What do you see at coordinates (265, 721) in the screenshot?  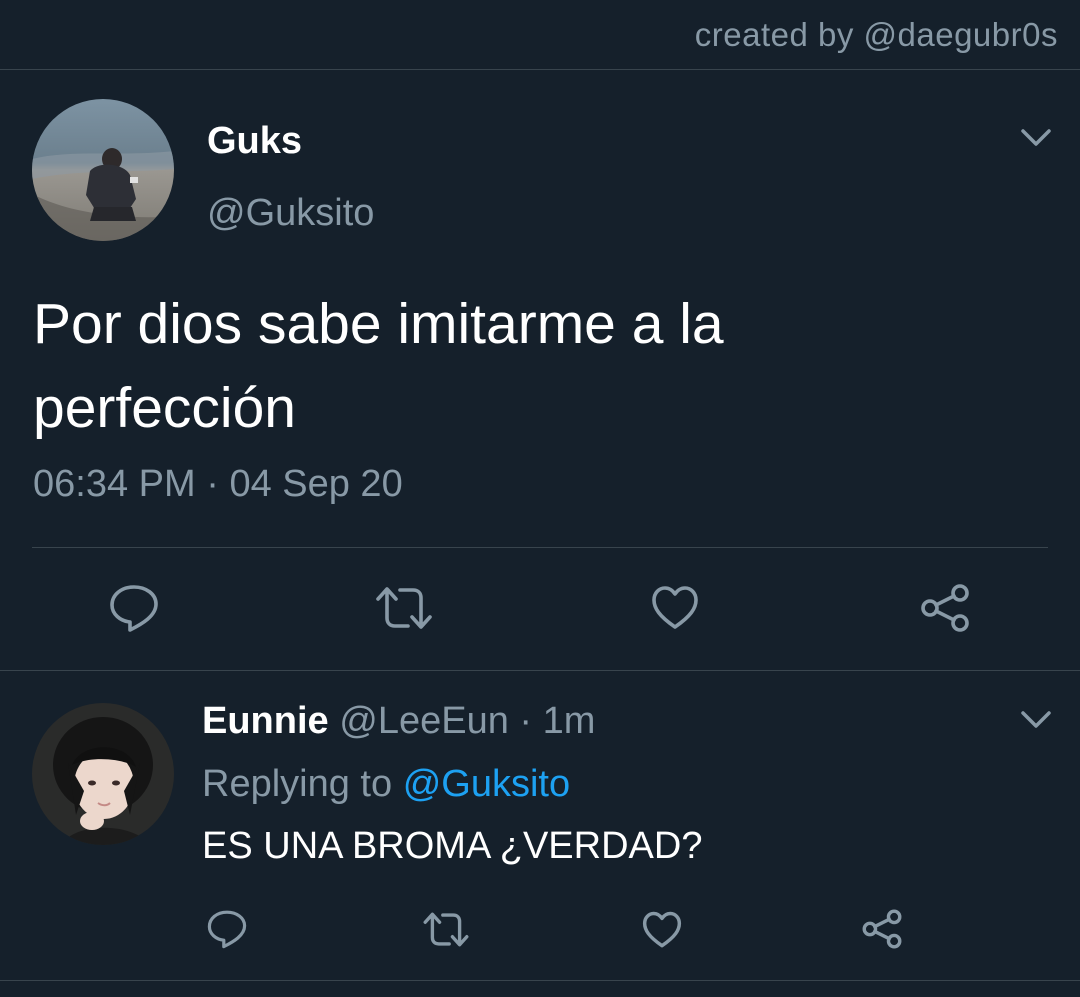 I see `display-name: Eunnie` at bounding box center [265, 721].